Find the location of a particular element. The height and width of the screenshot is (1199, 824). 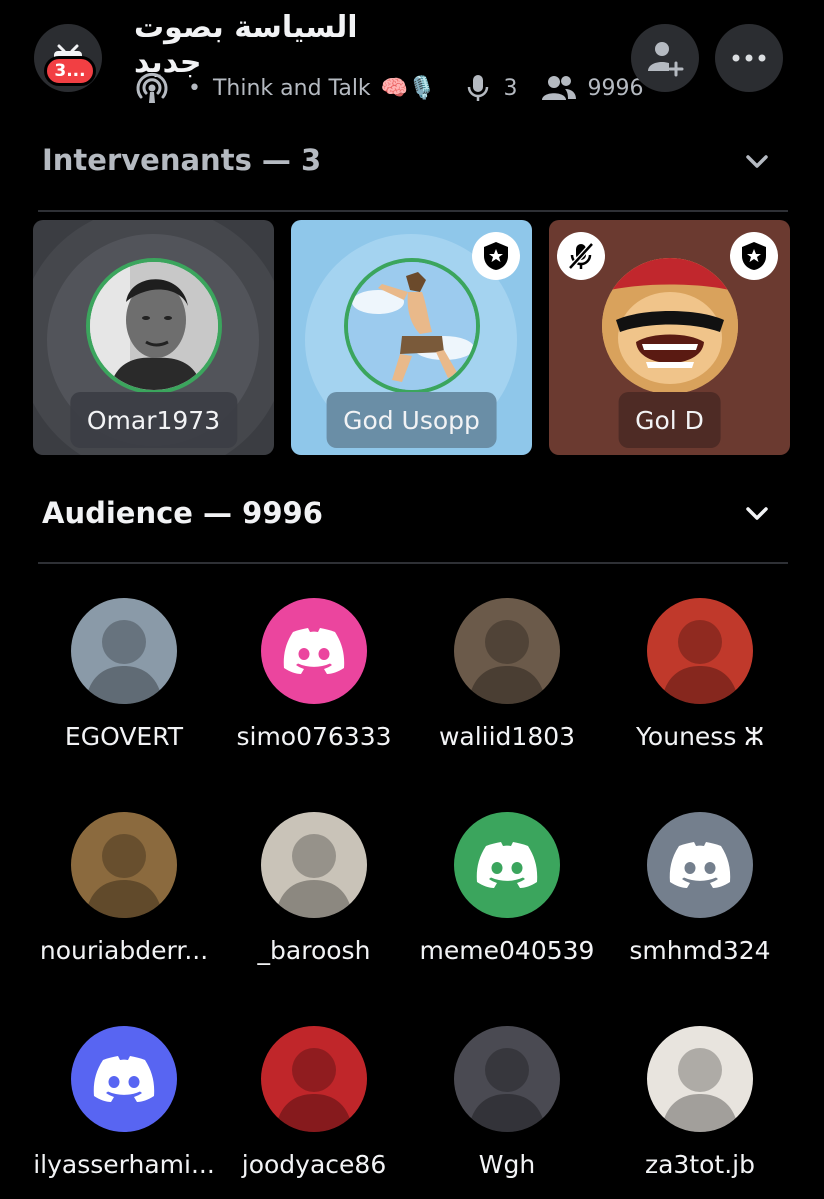

audience-member-name: smhmd324 is located at coordinates (700, 950).